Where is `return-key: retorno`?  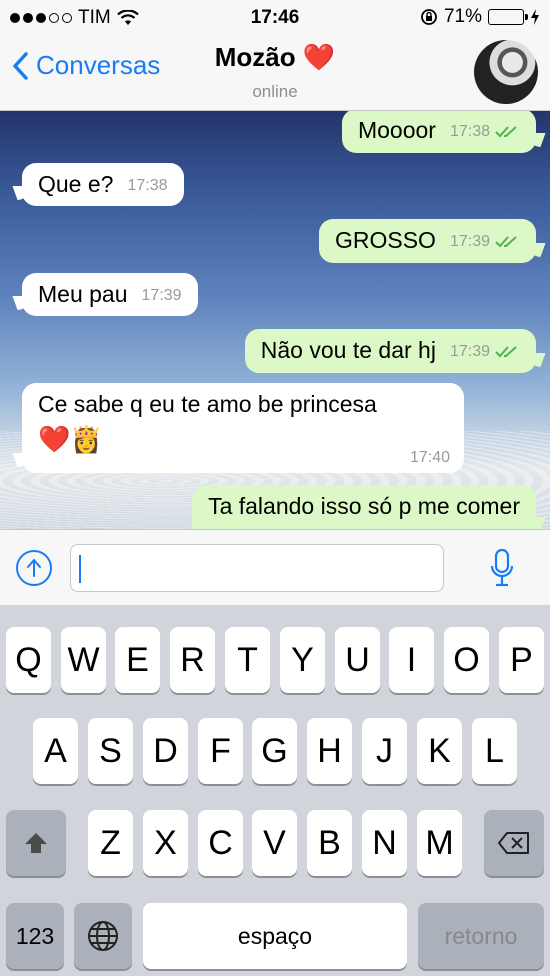 return-key: retorno is located at coordinates (481, 936).